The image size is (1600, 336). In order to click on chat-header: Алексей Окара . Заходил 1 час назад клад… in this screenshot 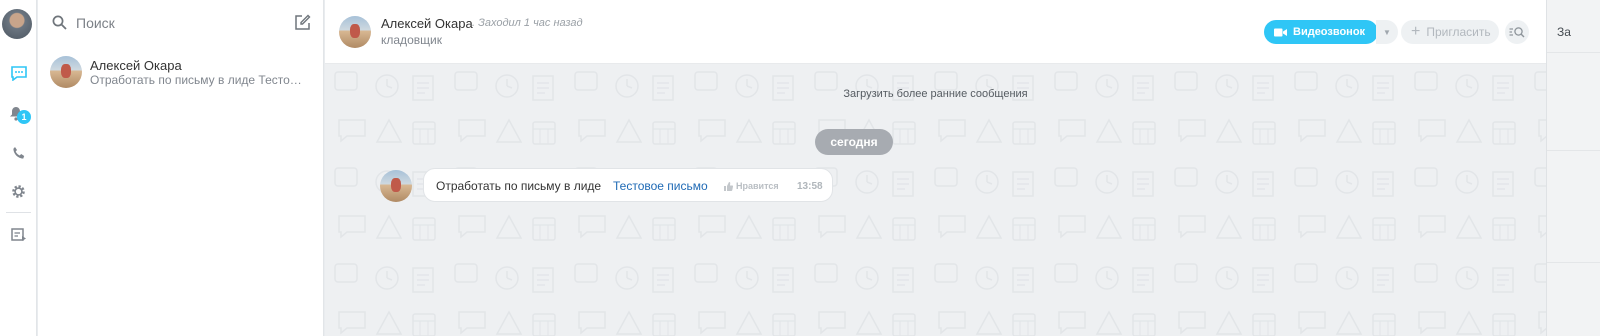, I will do `click(935, 32)`.